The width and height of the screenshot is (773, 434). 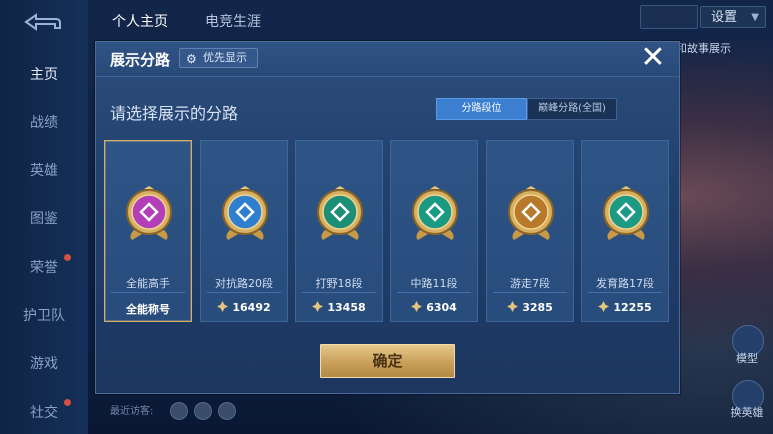 I want to click on chevron-down-icon: ▼, so click(x=755, y=17).